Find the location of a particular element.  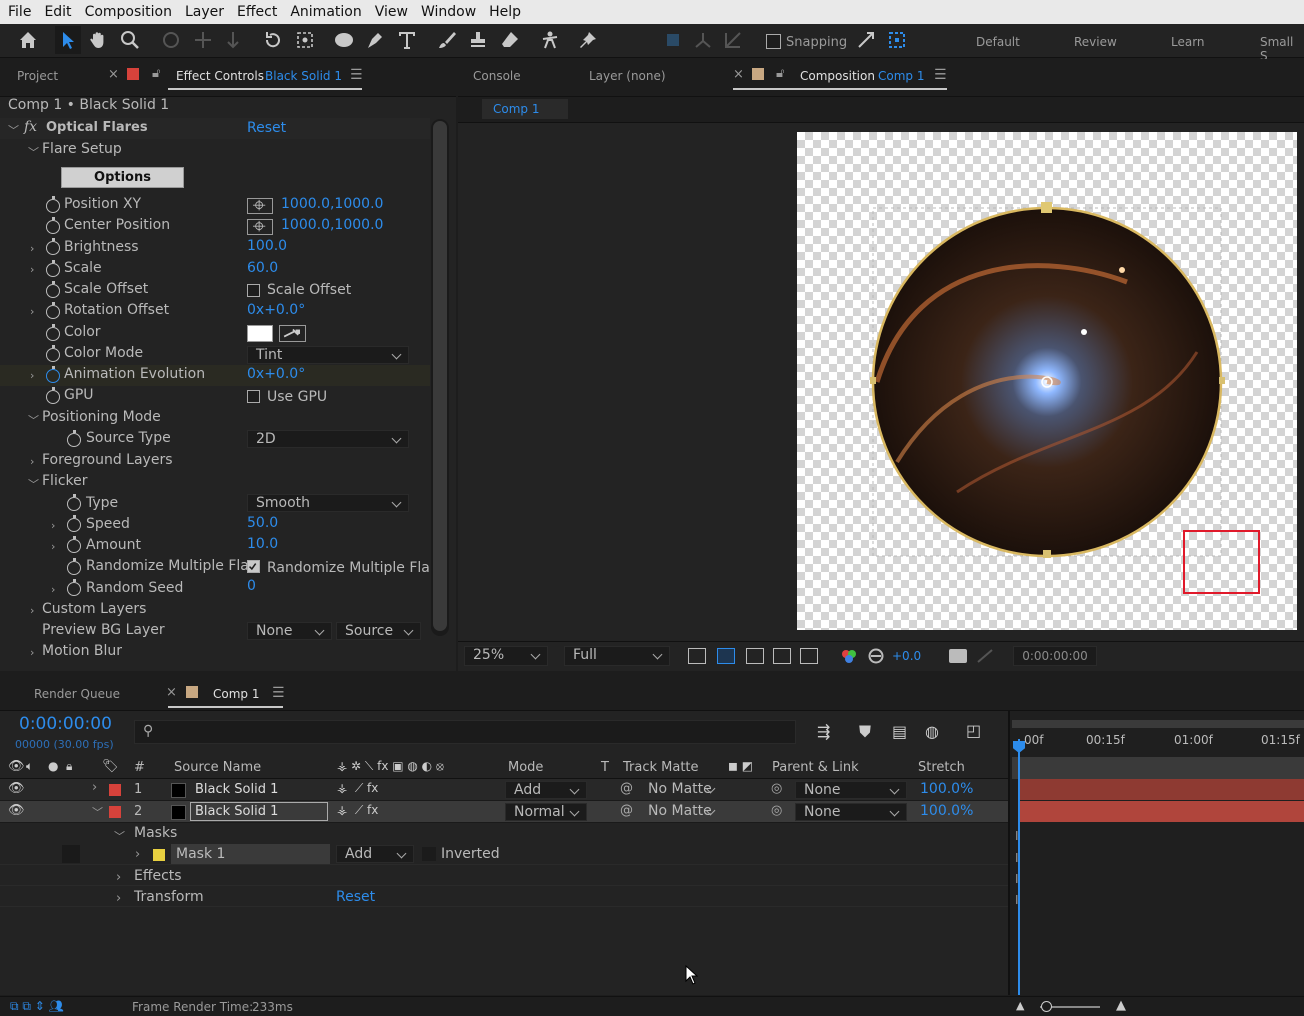

layer-bar is located at coordinates (1162, 789).